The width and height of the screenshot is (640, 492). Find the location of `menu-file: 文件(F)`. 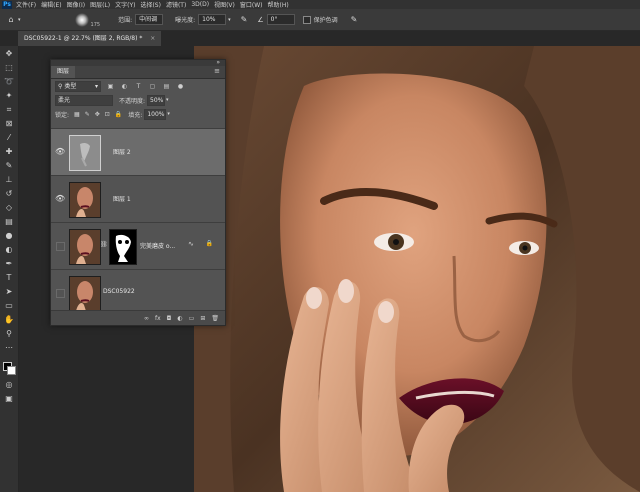

menu-file: 文件(F) is located at coordinates (26, 4).